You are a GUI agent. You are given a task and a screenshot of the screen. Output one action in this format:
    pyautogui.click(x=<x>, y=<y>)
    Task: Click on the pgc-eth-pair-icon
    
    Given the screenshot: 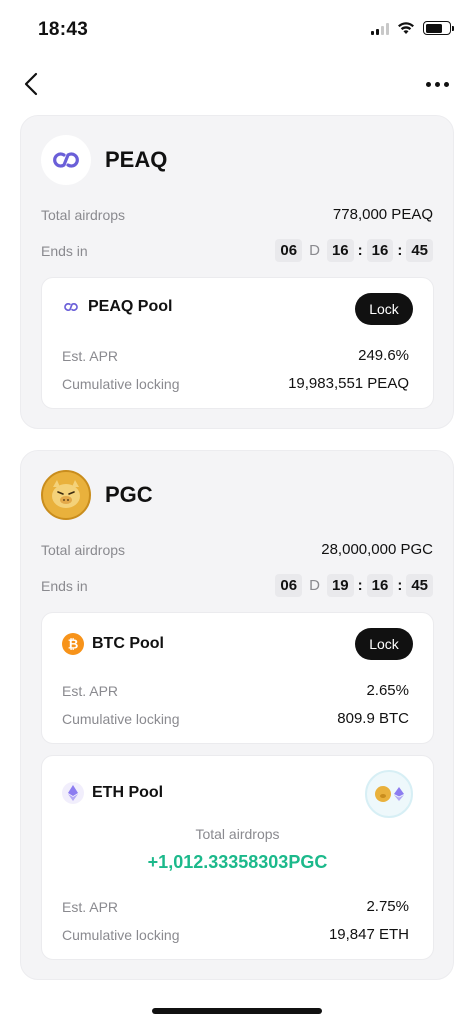 What is the action you would take?
    pyautogui.click(x=389, y=794)
    